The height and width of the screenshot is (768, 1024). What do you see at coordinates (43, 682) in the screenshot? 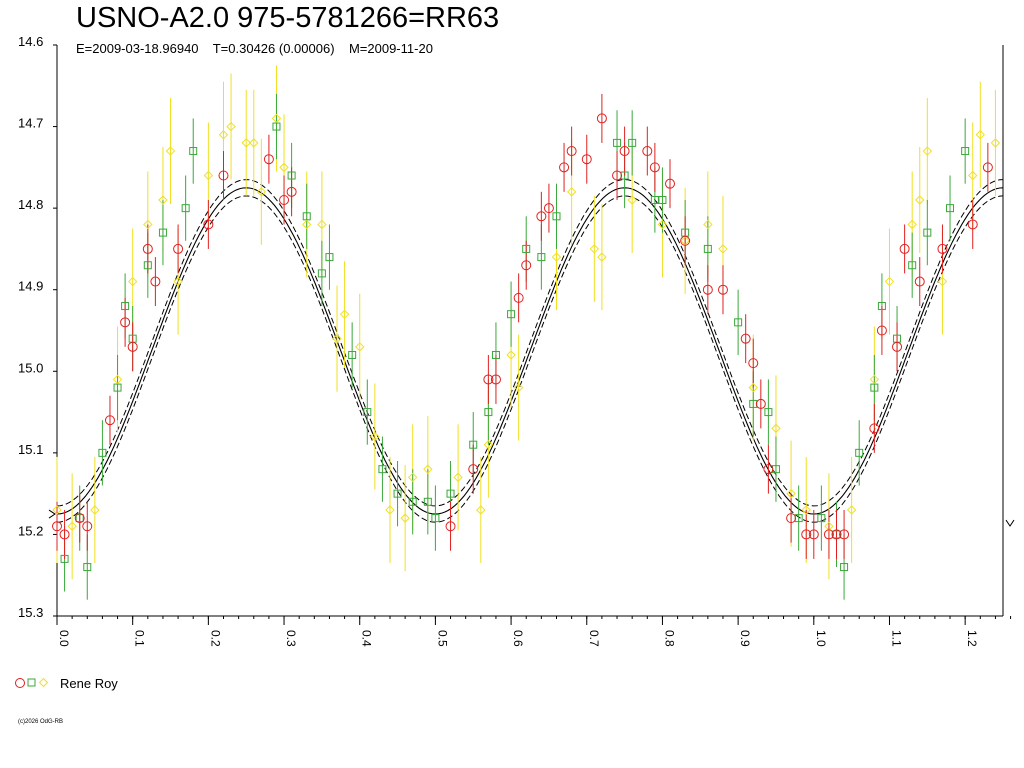
I see `legend-marker-diamond` at bounding box center [43, 682].